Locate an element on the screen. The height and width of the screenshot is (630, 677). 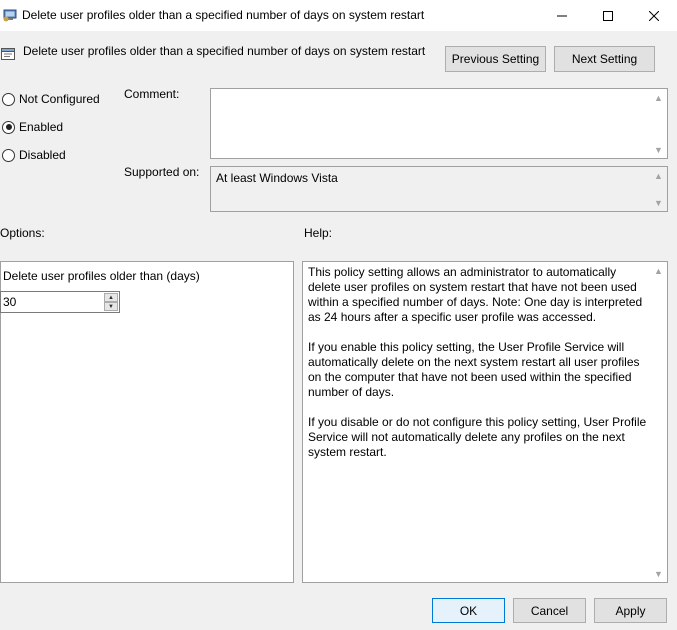
help-scrollbar: ▲ ▼ is located at coordinates (658, 422).